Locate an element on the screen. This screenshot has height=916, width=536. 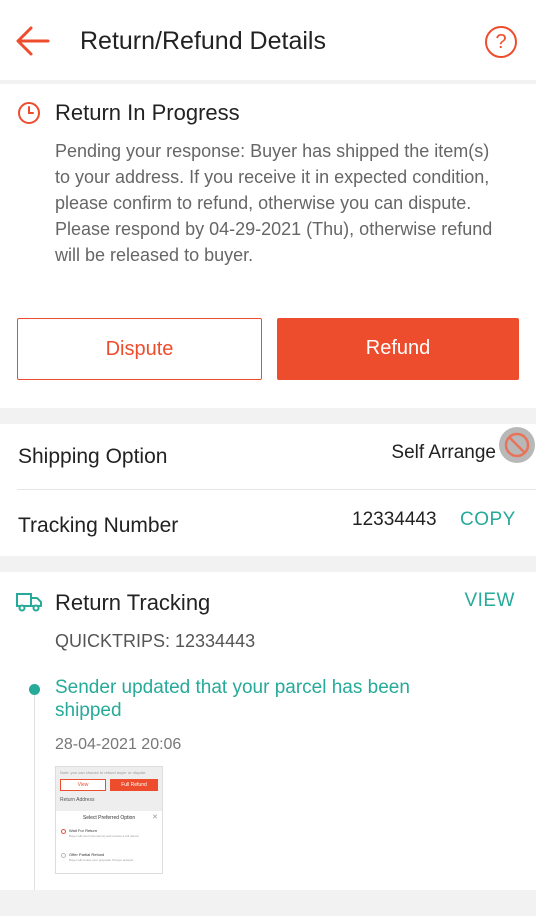
view-button: VIEW is located at coordinates (489, 601).